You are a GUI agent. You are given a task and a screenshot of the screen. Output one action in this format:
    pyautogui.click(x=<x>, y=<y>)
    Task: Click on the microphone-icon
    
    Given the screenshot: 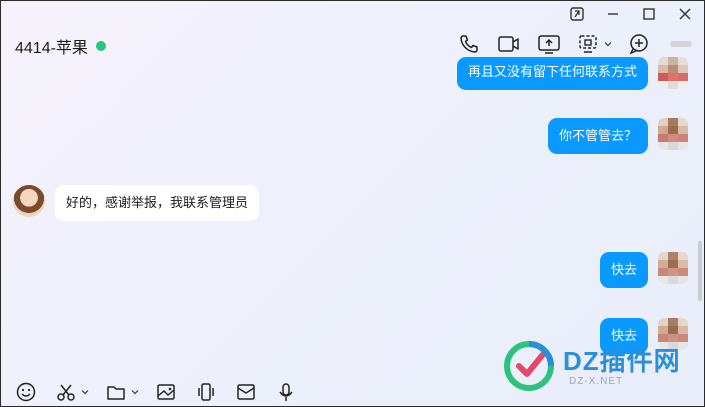 What is the action you would take?
    pyautogui.click(x=286, y=392)
    